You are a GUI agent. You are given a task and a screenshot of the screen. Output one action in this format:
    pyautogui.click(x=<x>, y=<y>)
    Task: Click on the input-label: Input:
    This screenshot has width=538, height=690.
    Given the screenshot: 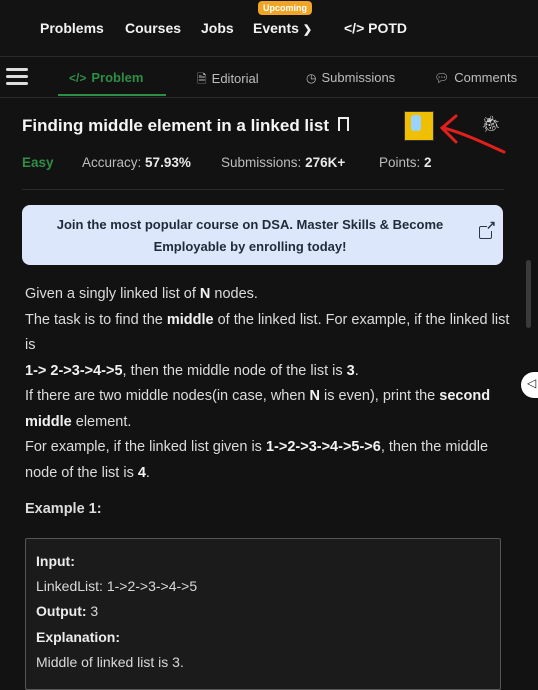 What is the action you would take?
    pyautogui.click(x=55, y=561)
    